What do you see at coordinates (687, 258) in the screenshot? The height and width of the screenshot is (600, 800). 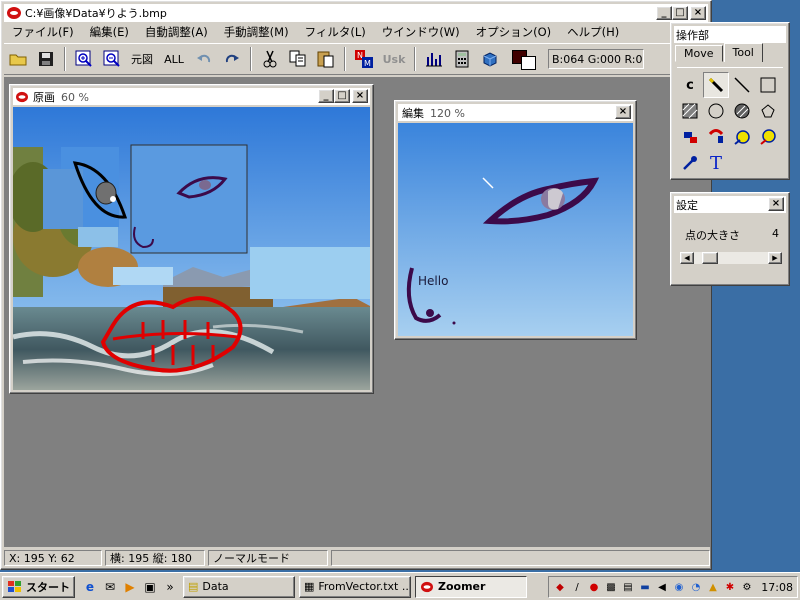 I see `slider-left-arrow: ◀` at bounding box center [687, 258].